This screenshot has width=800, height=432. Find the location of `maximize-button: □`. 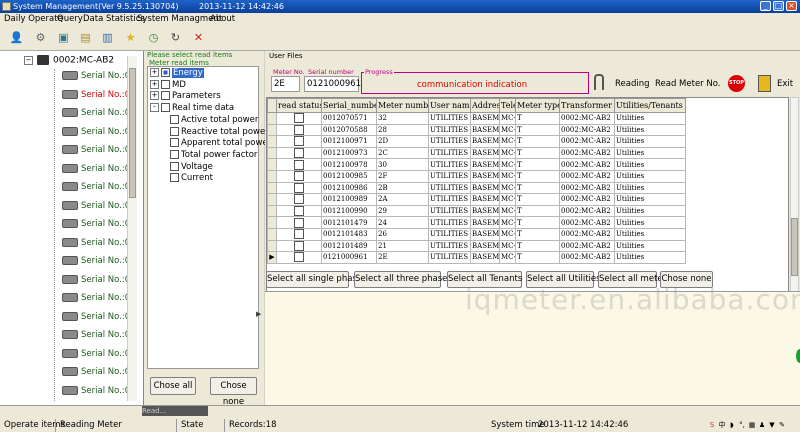

maximize-button: □ is located at coordinates (778, 6).